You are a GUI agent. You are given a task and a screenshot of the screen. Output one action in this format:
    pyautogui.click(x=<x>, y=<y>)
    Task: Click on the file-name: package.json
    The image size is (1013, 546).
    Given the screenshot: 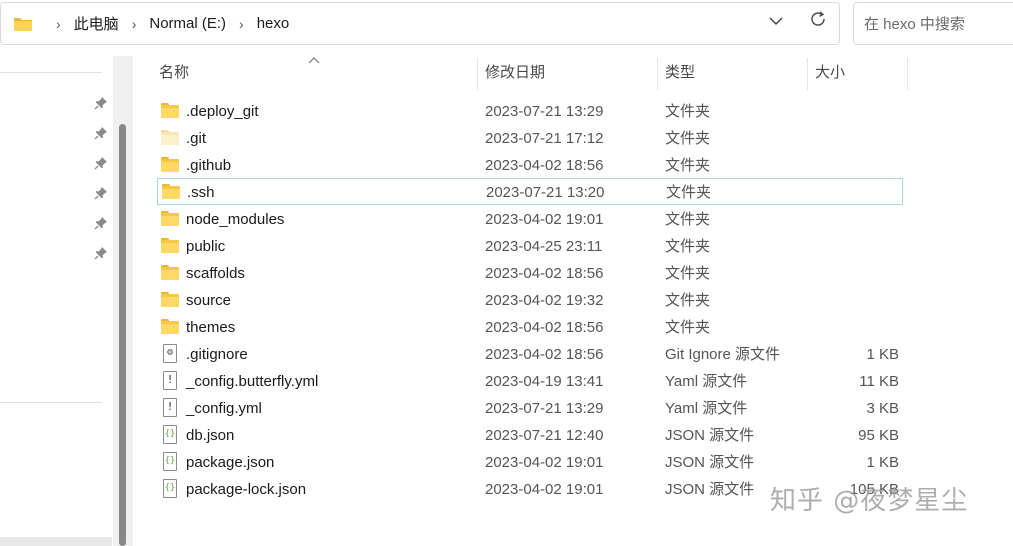 What is the action you would take?
    pyautogui.click(x=230, y=462)
    